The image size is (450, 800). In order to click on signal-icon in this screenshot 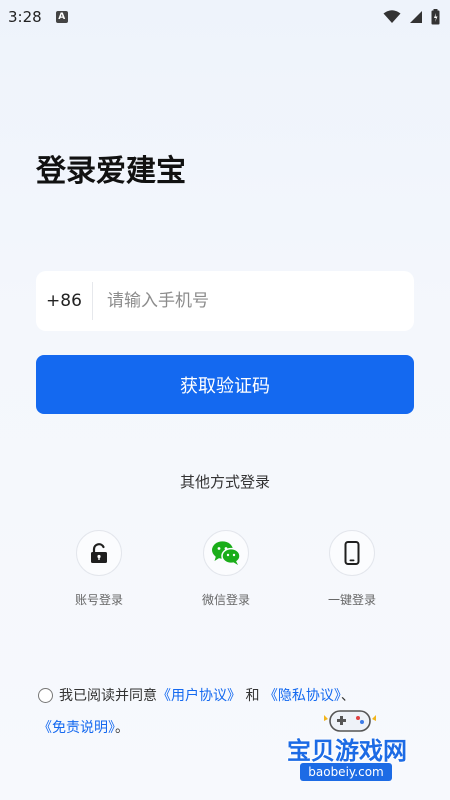, I will do `click(416, 17)`.